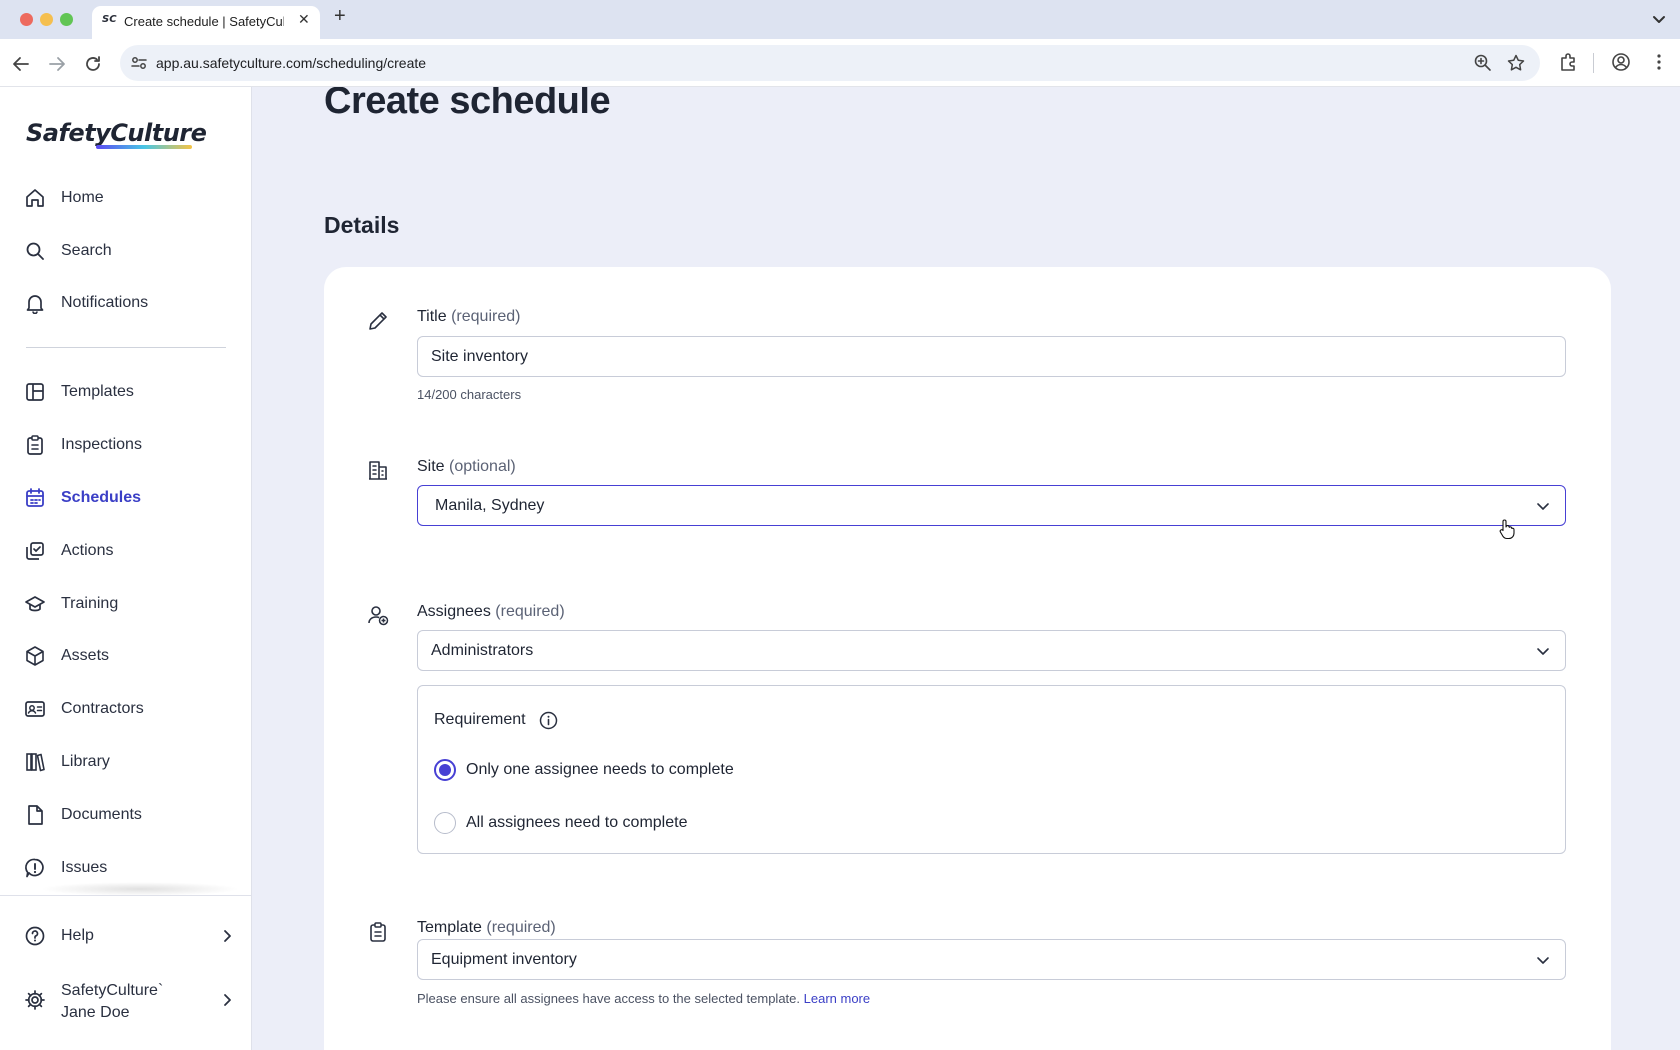  What do you see at coordinates (482, 466) in the screenshot?
I see `site-optional-hint: (optional)` at bounding box center [482, 466].